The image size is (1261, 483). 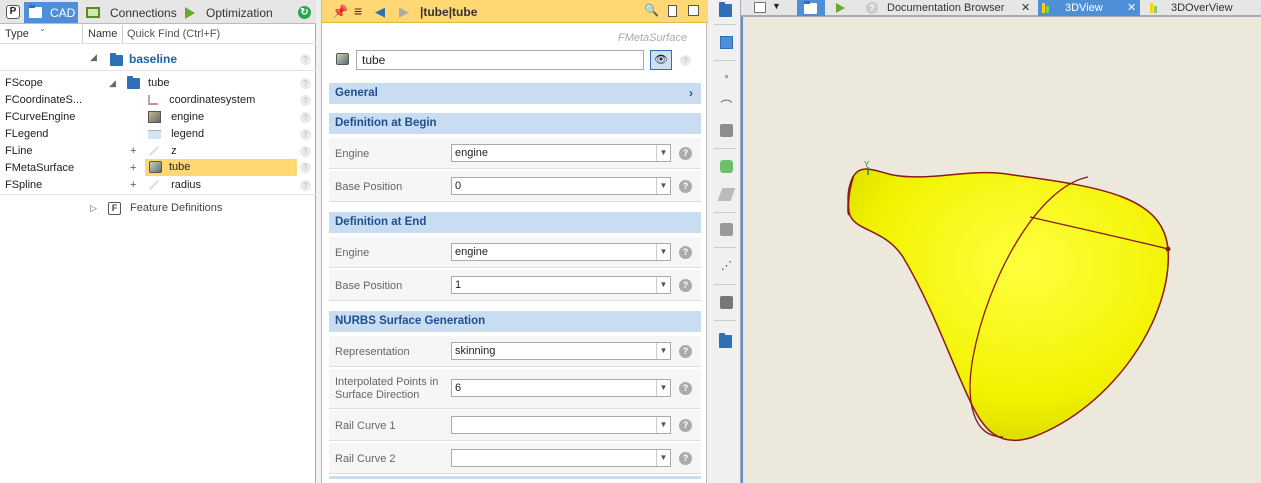 What do you see at coordinates (726, 229) in the screenshot?
I see `object-tool-icon` at bounding box center [726, 229].